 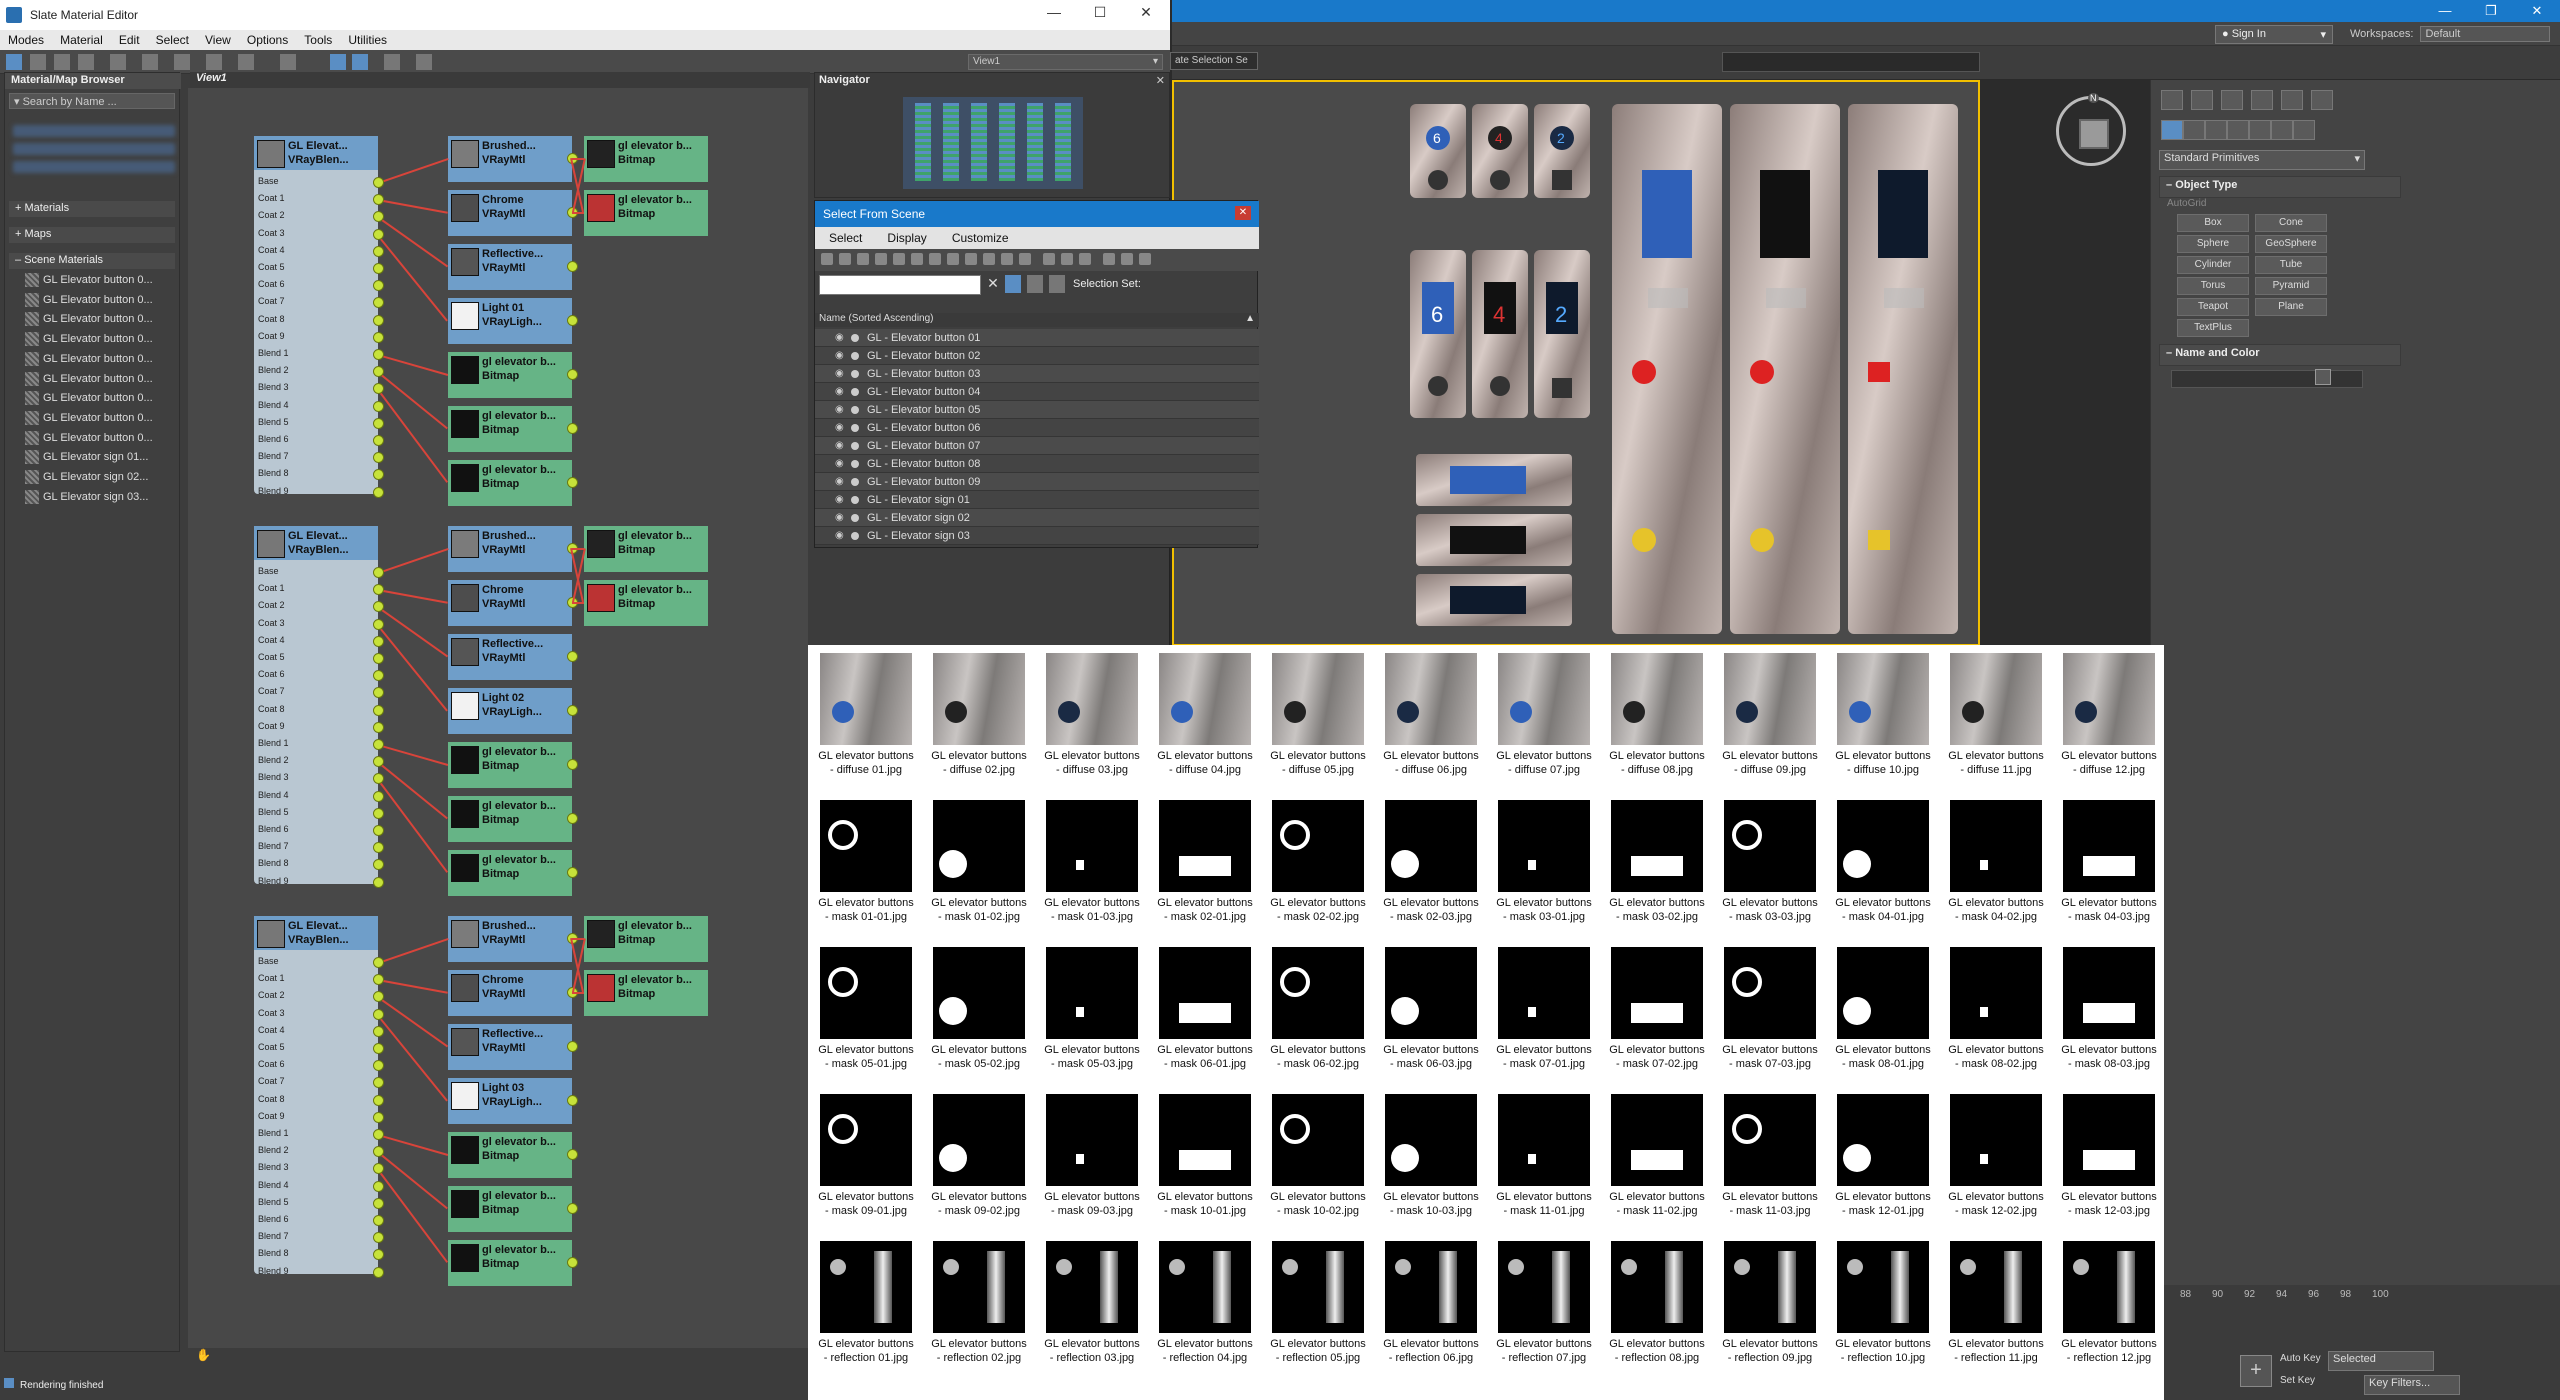 What do you see at coordinates (2381, 1361) in the screenshot?
I see `key-selection-dropdown: Selected` at bounding box center [2381, 1361].